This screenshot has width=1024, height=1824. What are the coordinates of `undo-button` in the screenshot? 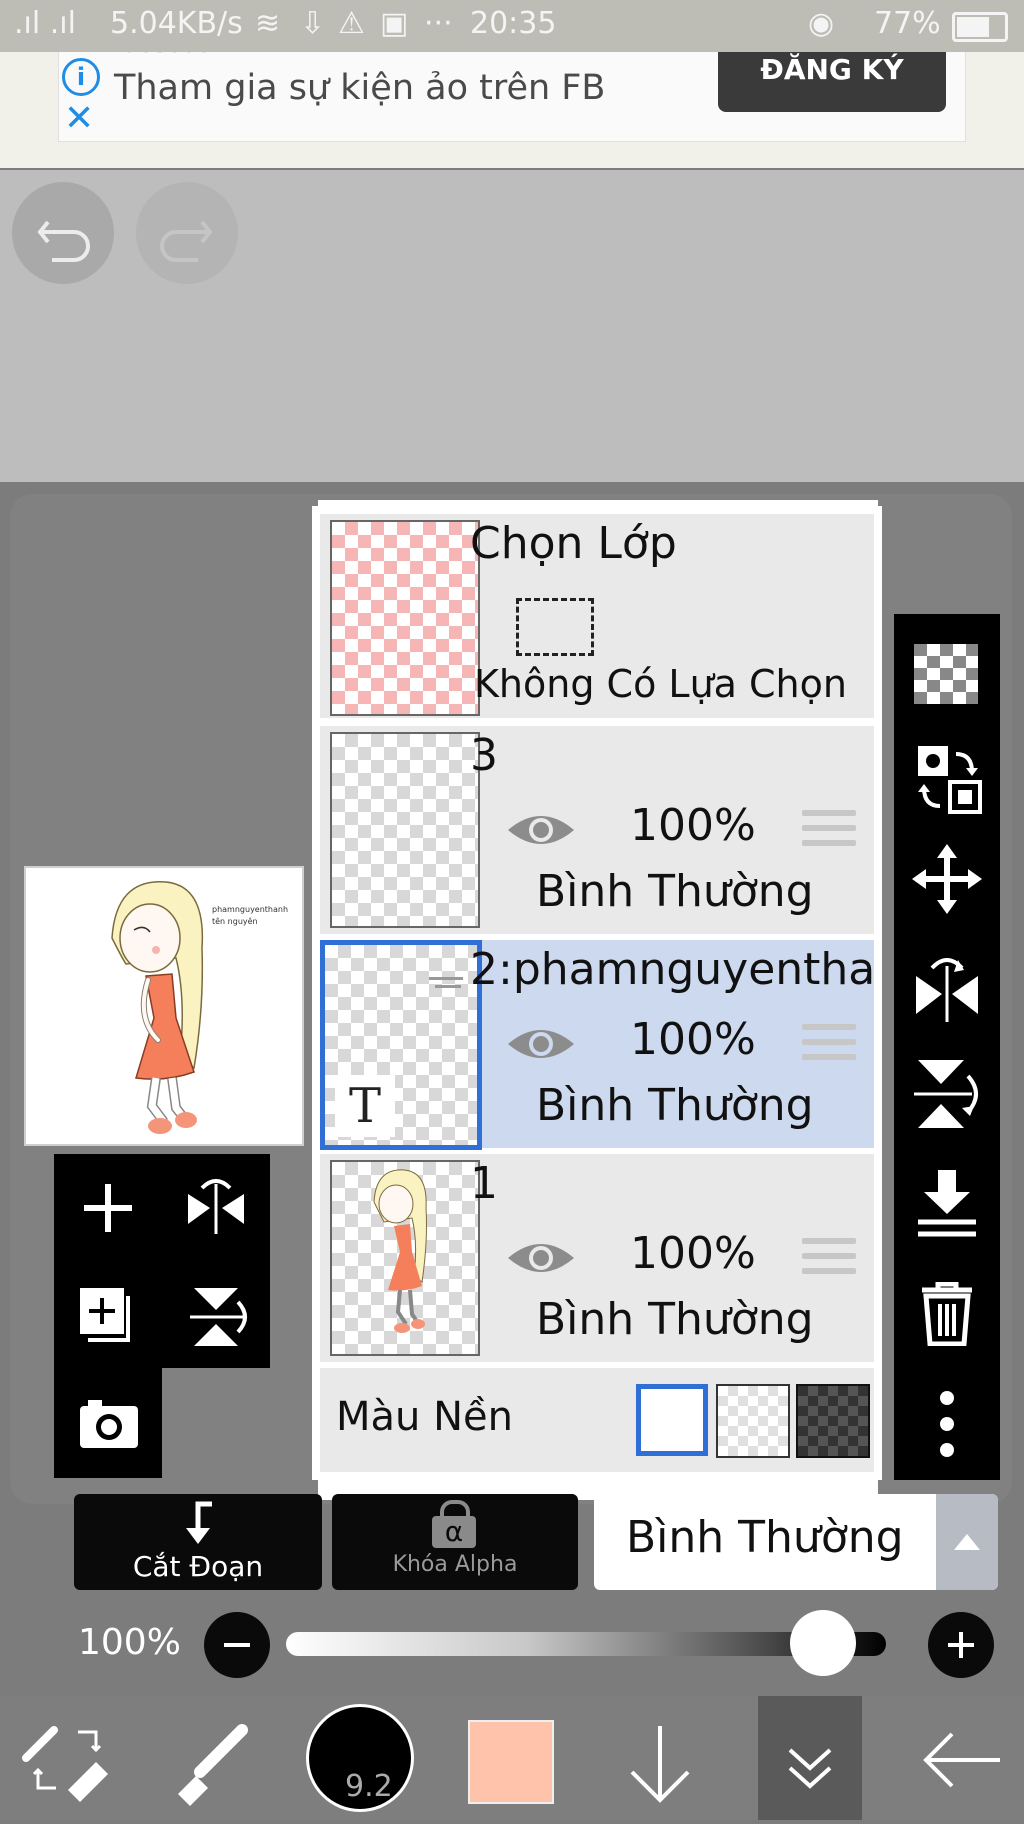 It's located at (63, 233).